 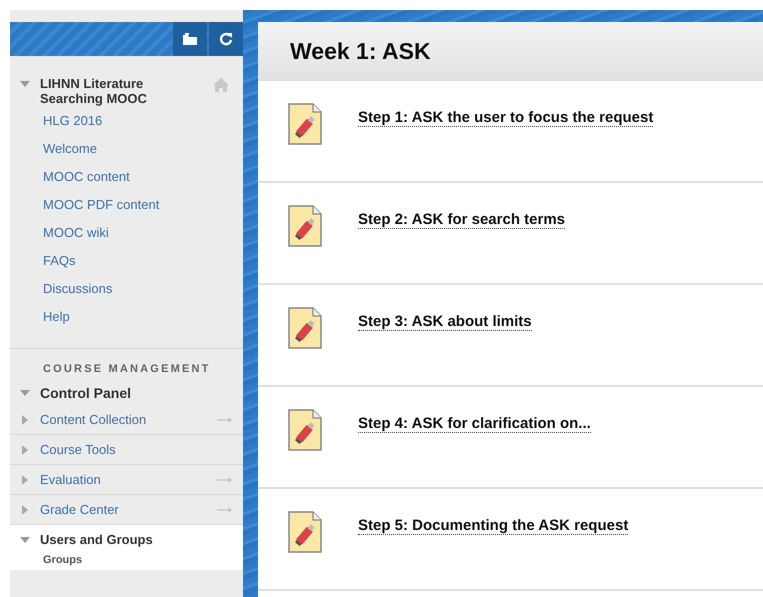 I want to click on control-panel-section: Grade Center, so click(x=128, y=509).